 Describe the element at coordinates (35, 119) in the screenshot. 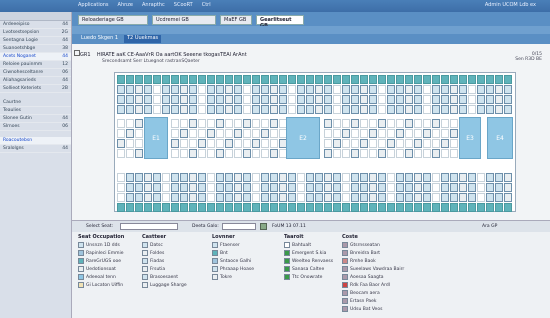

I see `sidebar-item: Slonee Gutin 44` at that location.